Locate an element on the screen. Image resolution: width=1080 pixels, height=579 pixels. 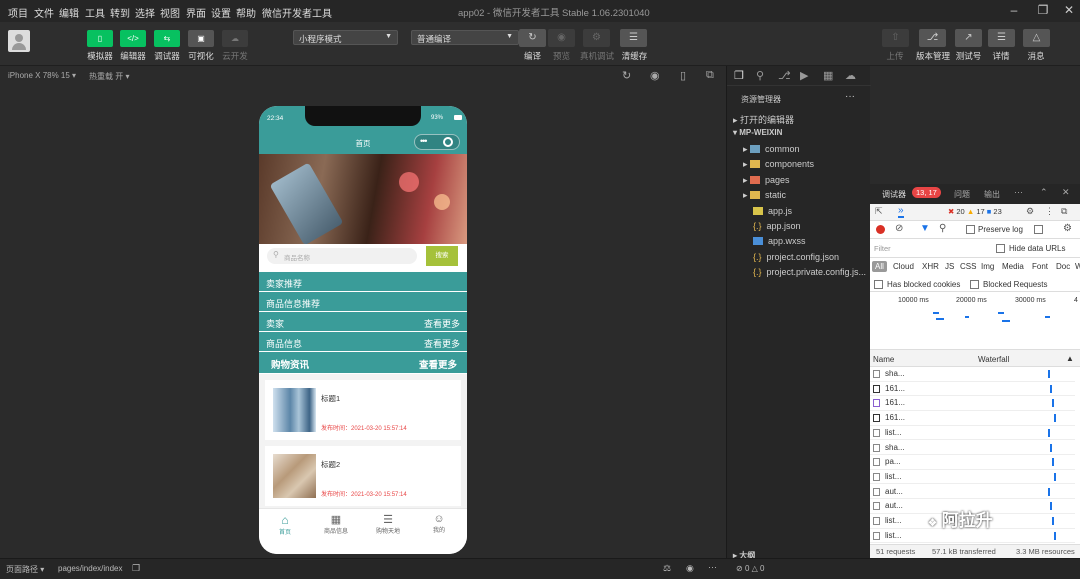
news-row: 购物资讯 查看更多 is located at coordinates (363, 363).